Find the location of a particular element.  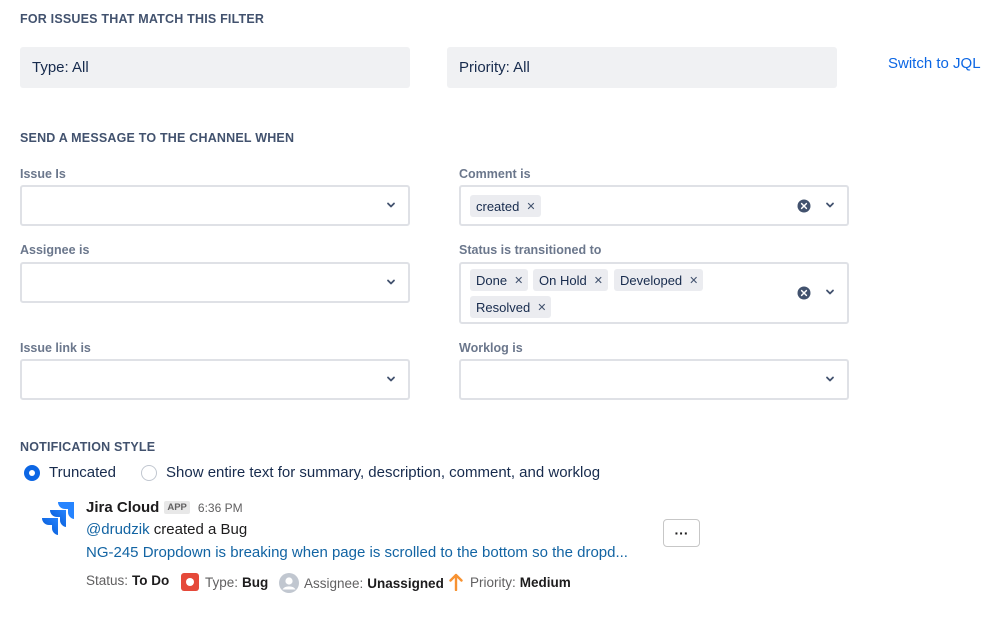

chip-created: created ✕ is located at coordinates (505, 206).